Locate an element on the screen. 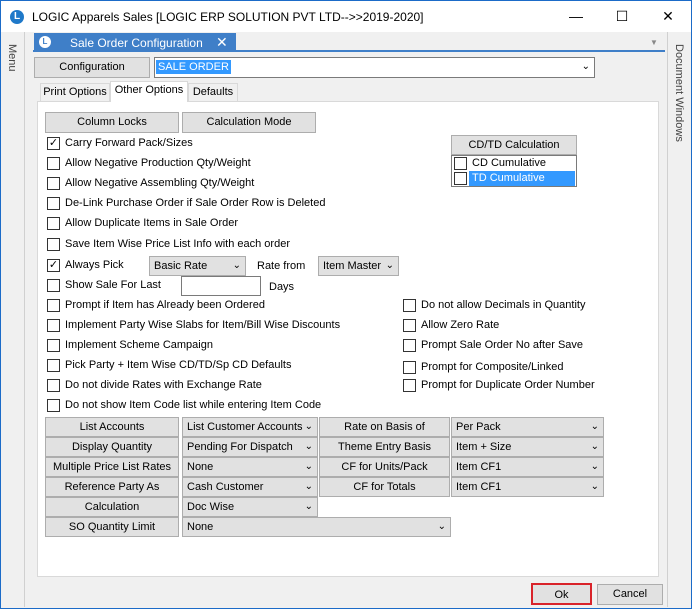  checkbox-label: Prompt for Composite/Linked is located at coordinates (492, 367).